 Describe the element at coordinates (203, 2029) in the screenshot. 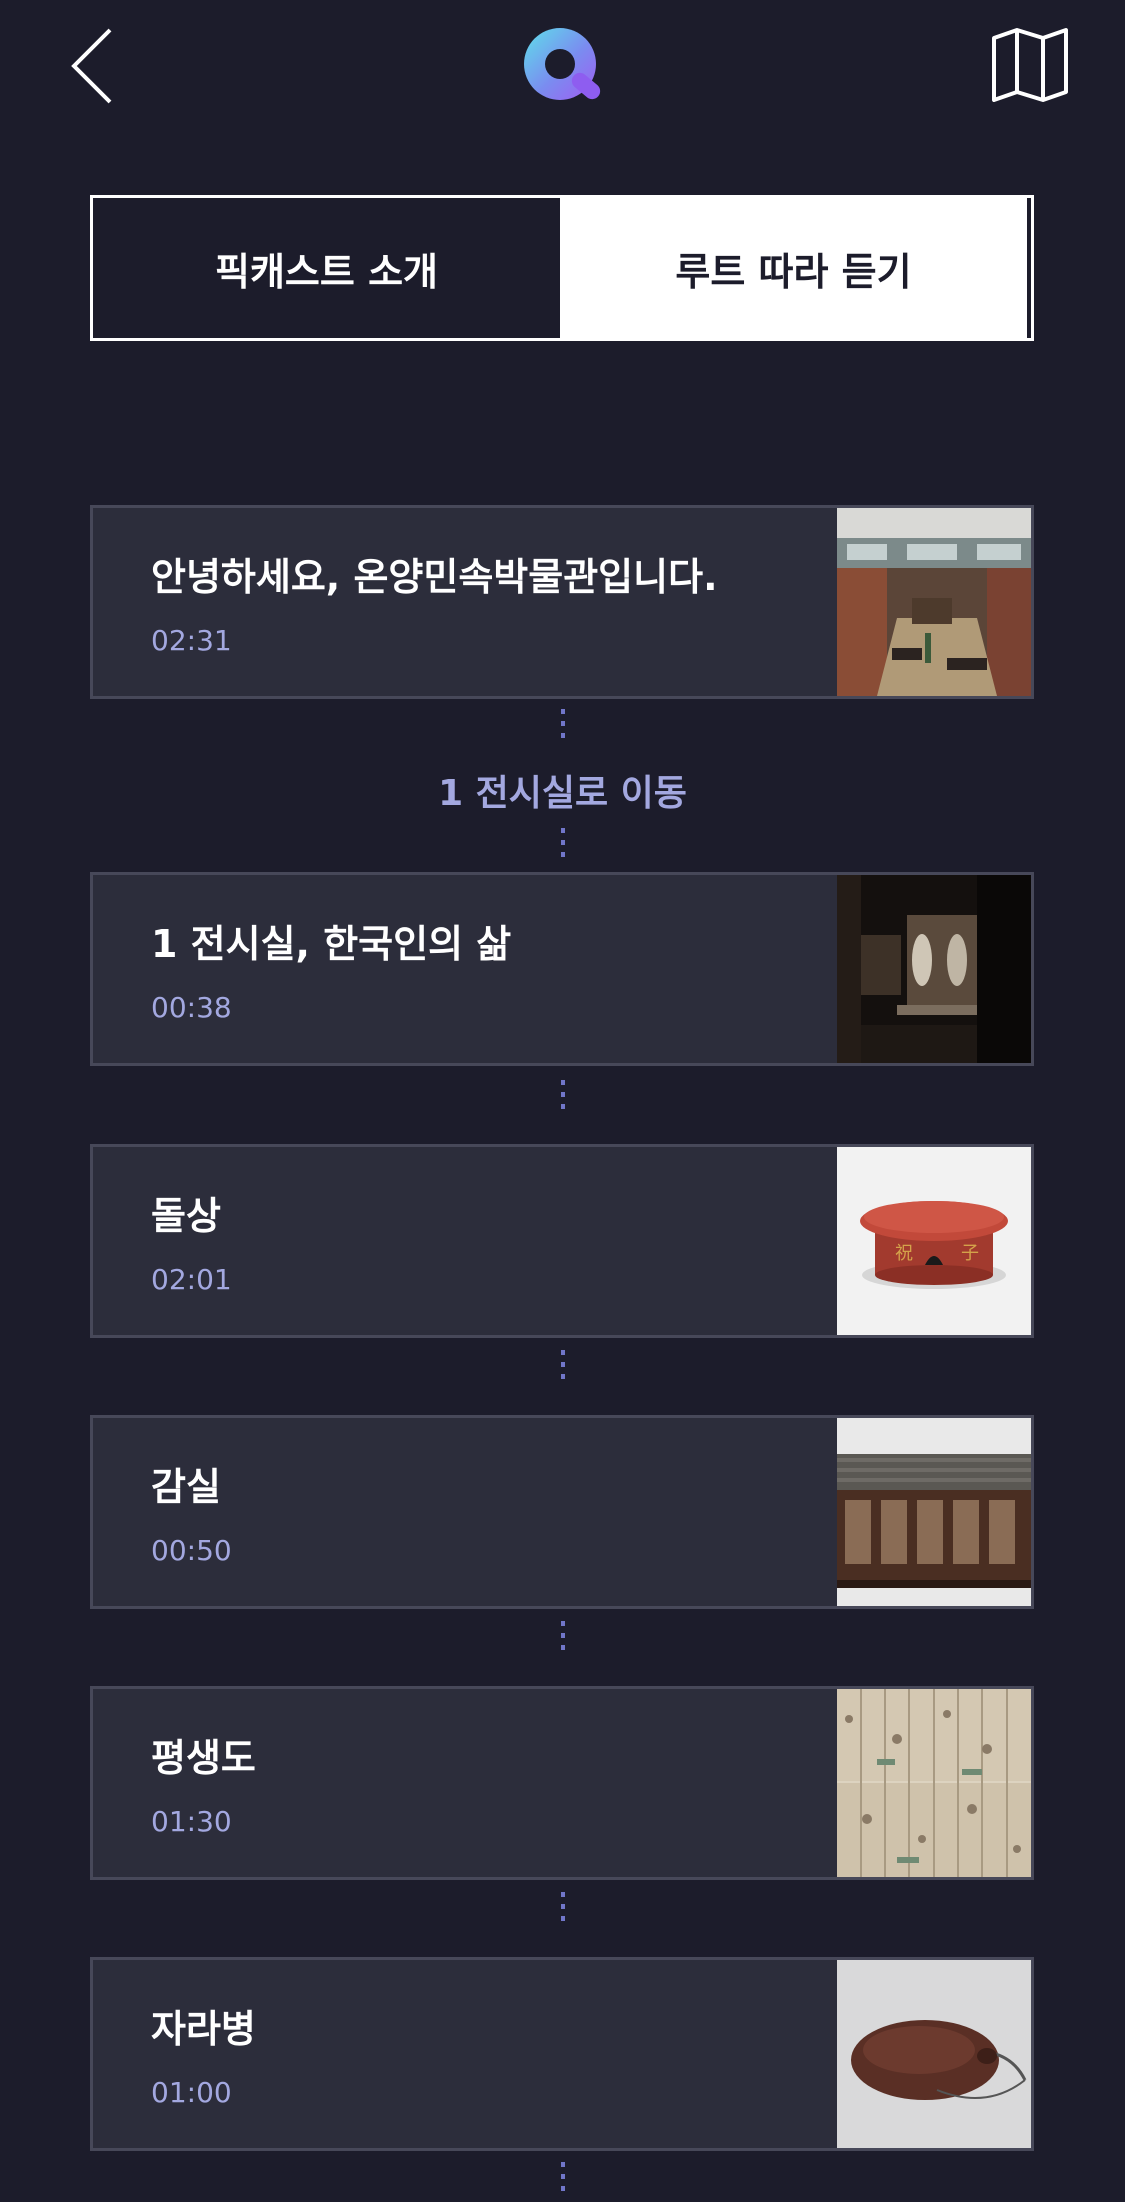

I see `track-title: 자라병` at that location.